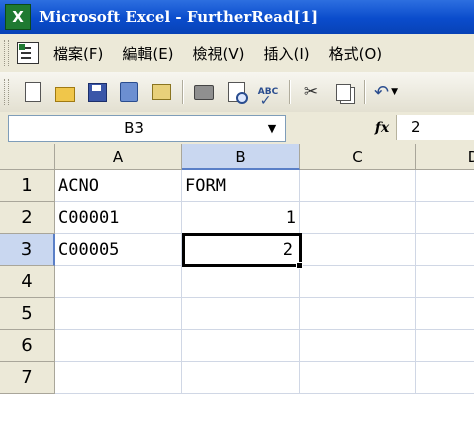 The image size is (474, 438). I want to click on formula-input: 2, so click(435, 127).